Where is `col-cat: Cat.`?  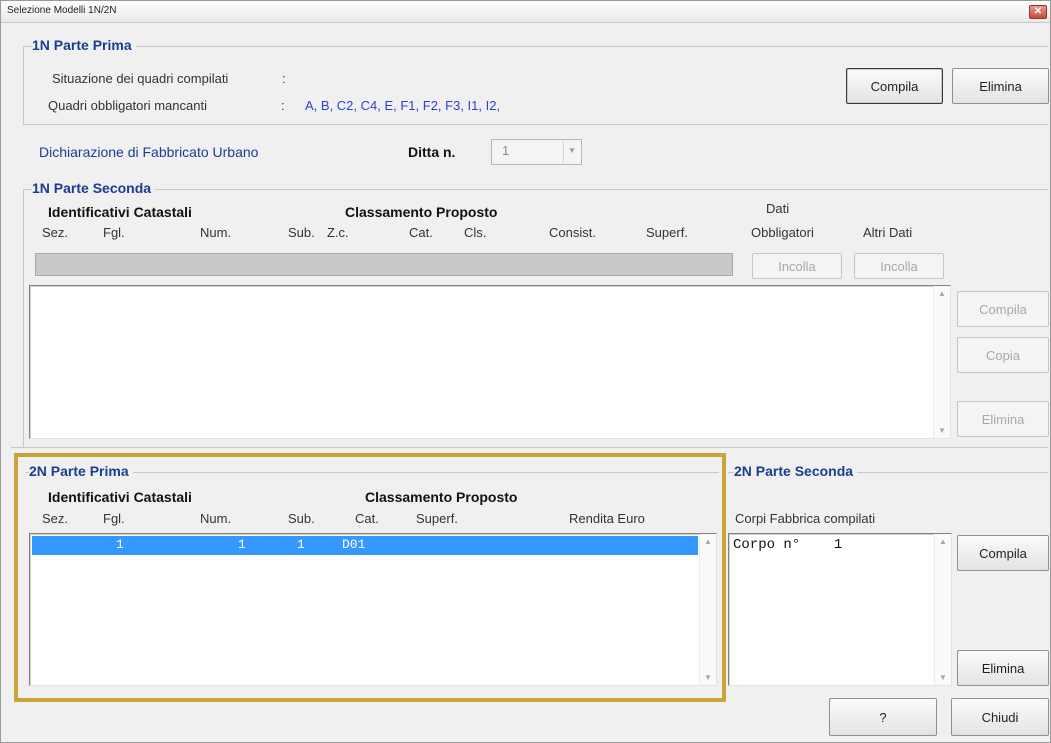 col-cat: Cat. is located at coordinates (421, 232).